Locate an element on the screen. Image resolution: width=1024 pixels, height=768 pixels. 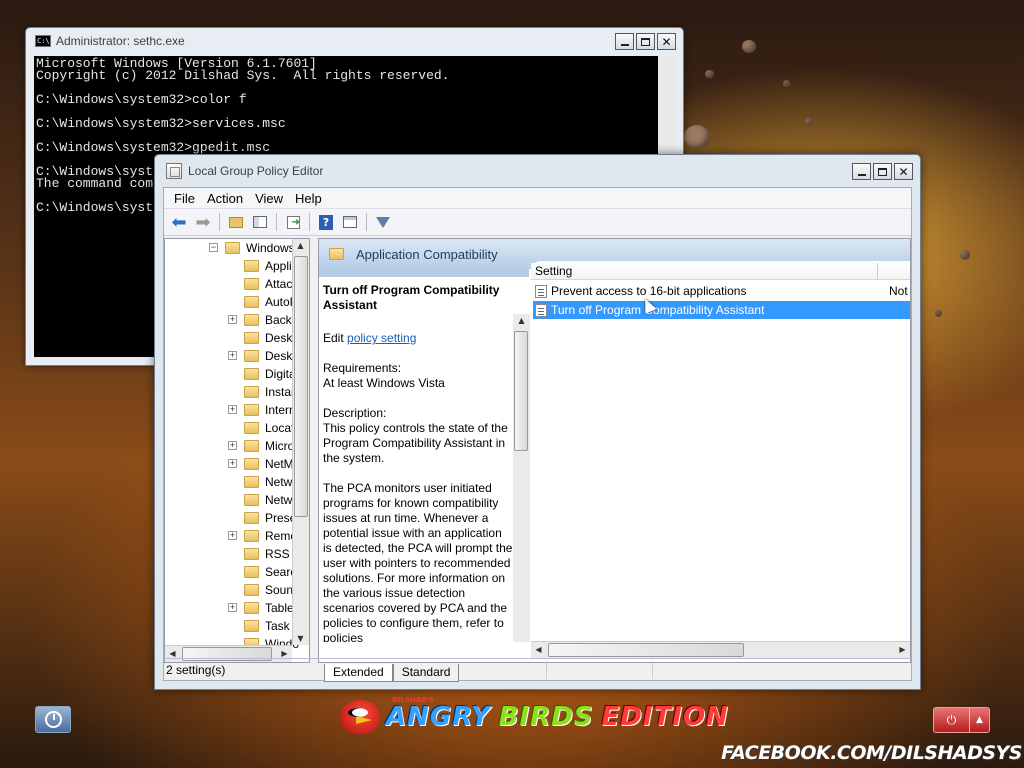
tree-item: Task Sc is located at coordinates (236, 626).